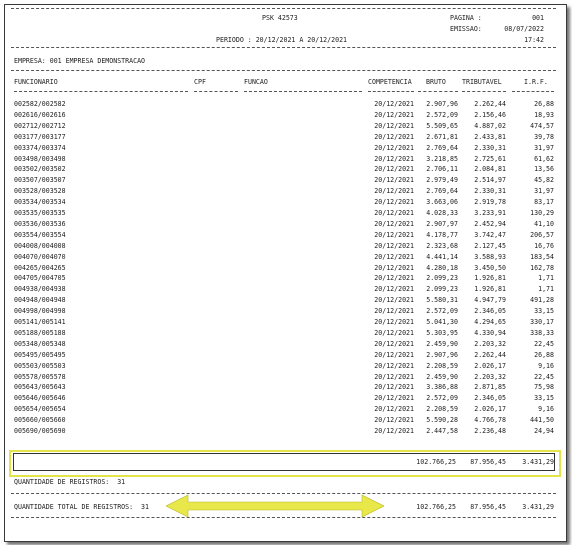 This screenshot has height=545, width=572. Describe the element at coordinates (490, 158) in the screenshot. I see `row-tributavel: 2.725,61` at that location.